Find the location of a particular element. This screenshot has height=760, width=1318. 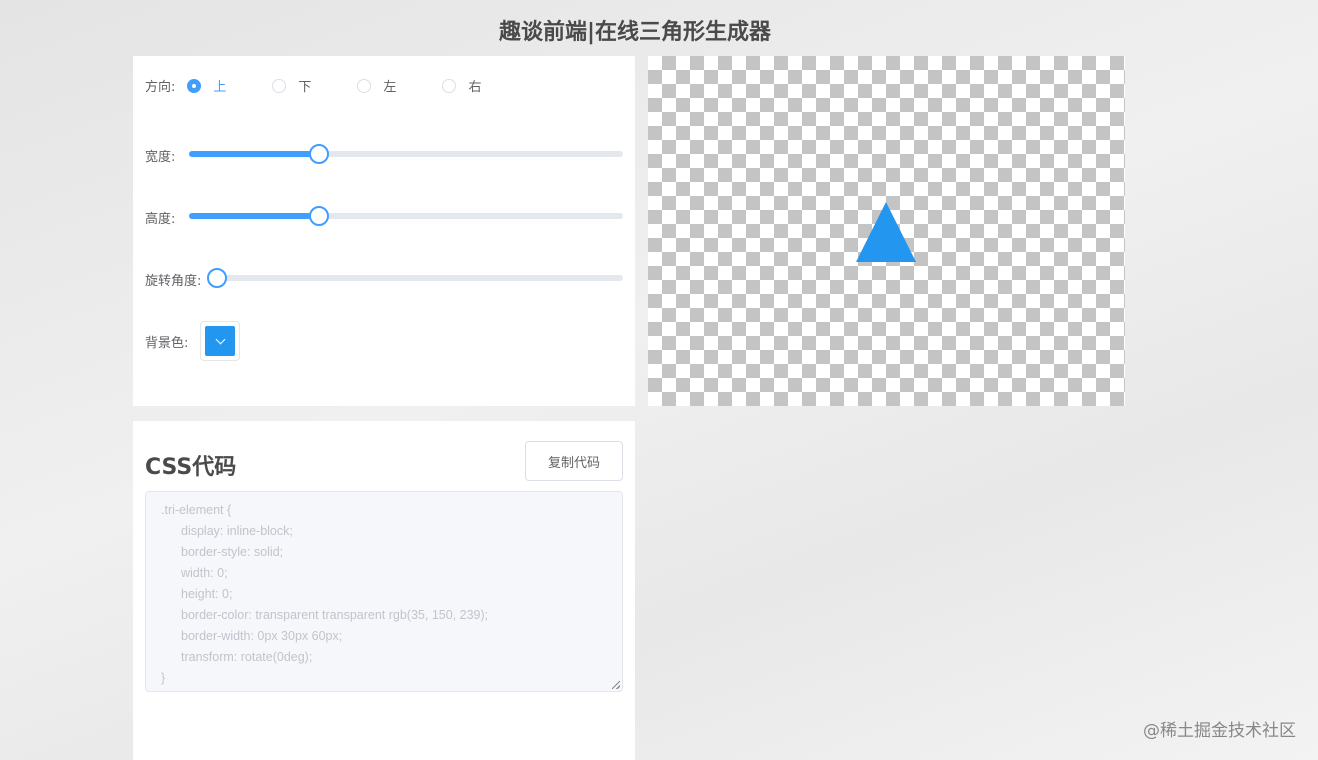

bgcolor-row: 背景色: is located at coordinates (193, 341).